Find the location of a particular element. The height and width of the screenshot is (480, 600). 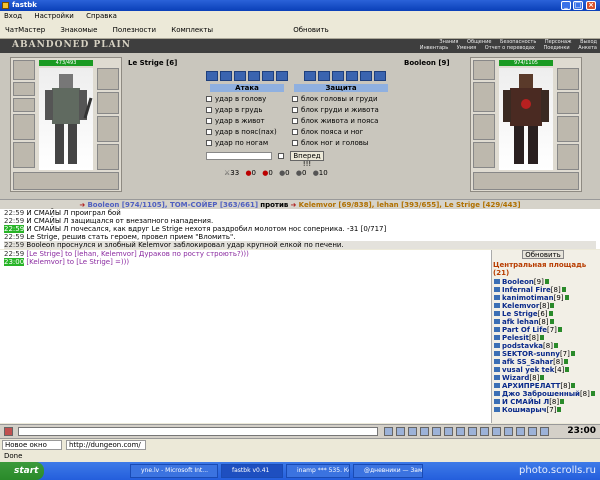

nav-transfers: Отчет о переводах is located at coordinates (510, 48).